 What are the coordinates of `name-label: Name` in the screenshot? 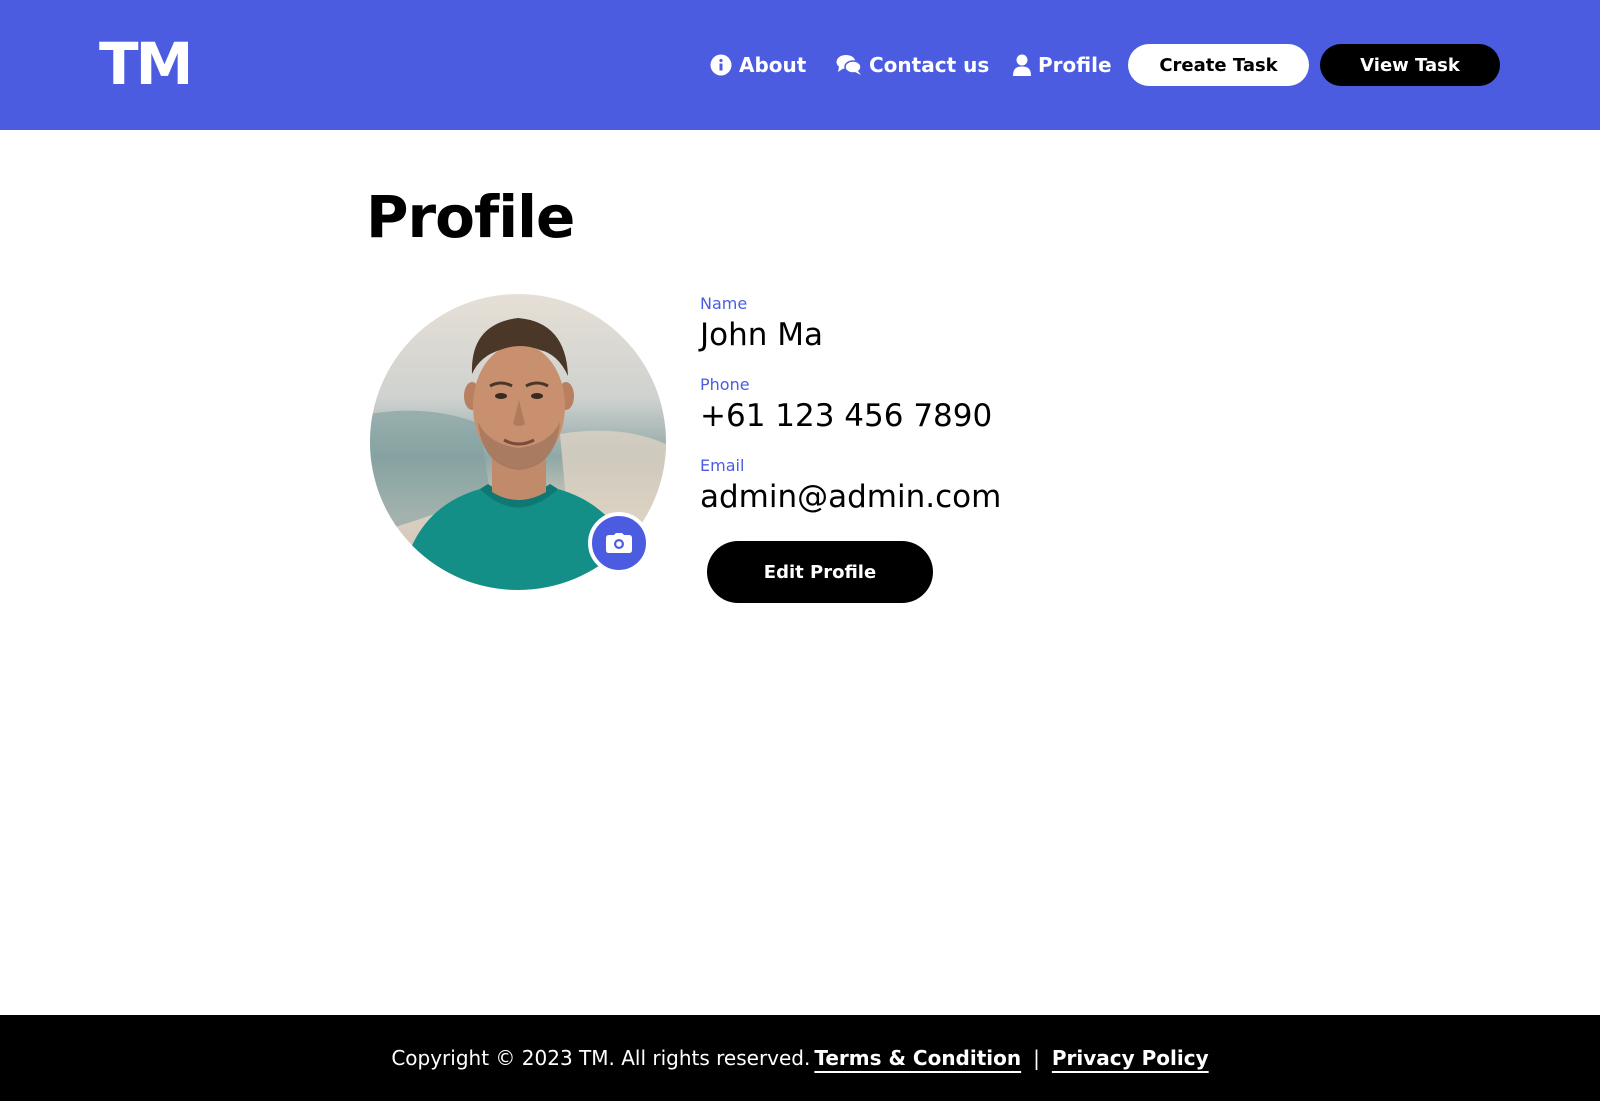 It's located at (724, 303).